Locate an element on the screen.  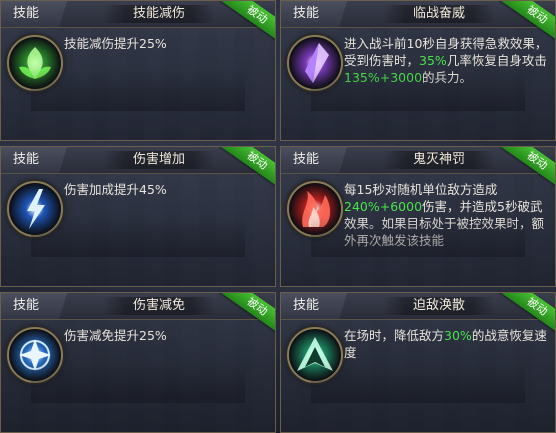
description-text: 伤害减免提升25% is located at coordinates (115, 335).